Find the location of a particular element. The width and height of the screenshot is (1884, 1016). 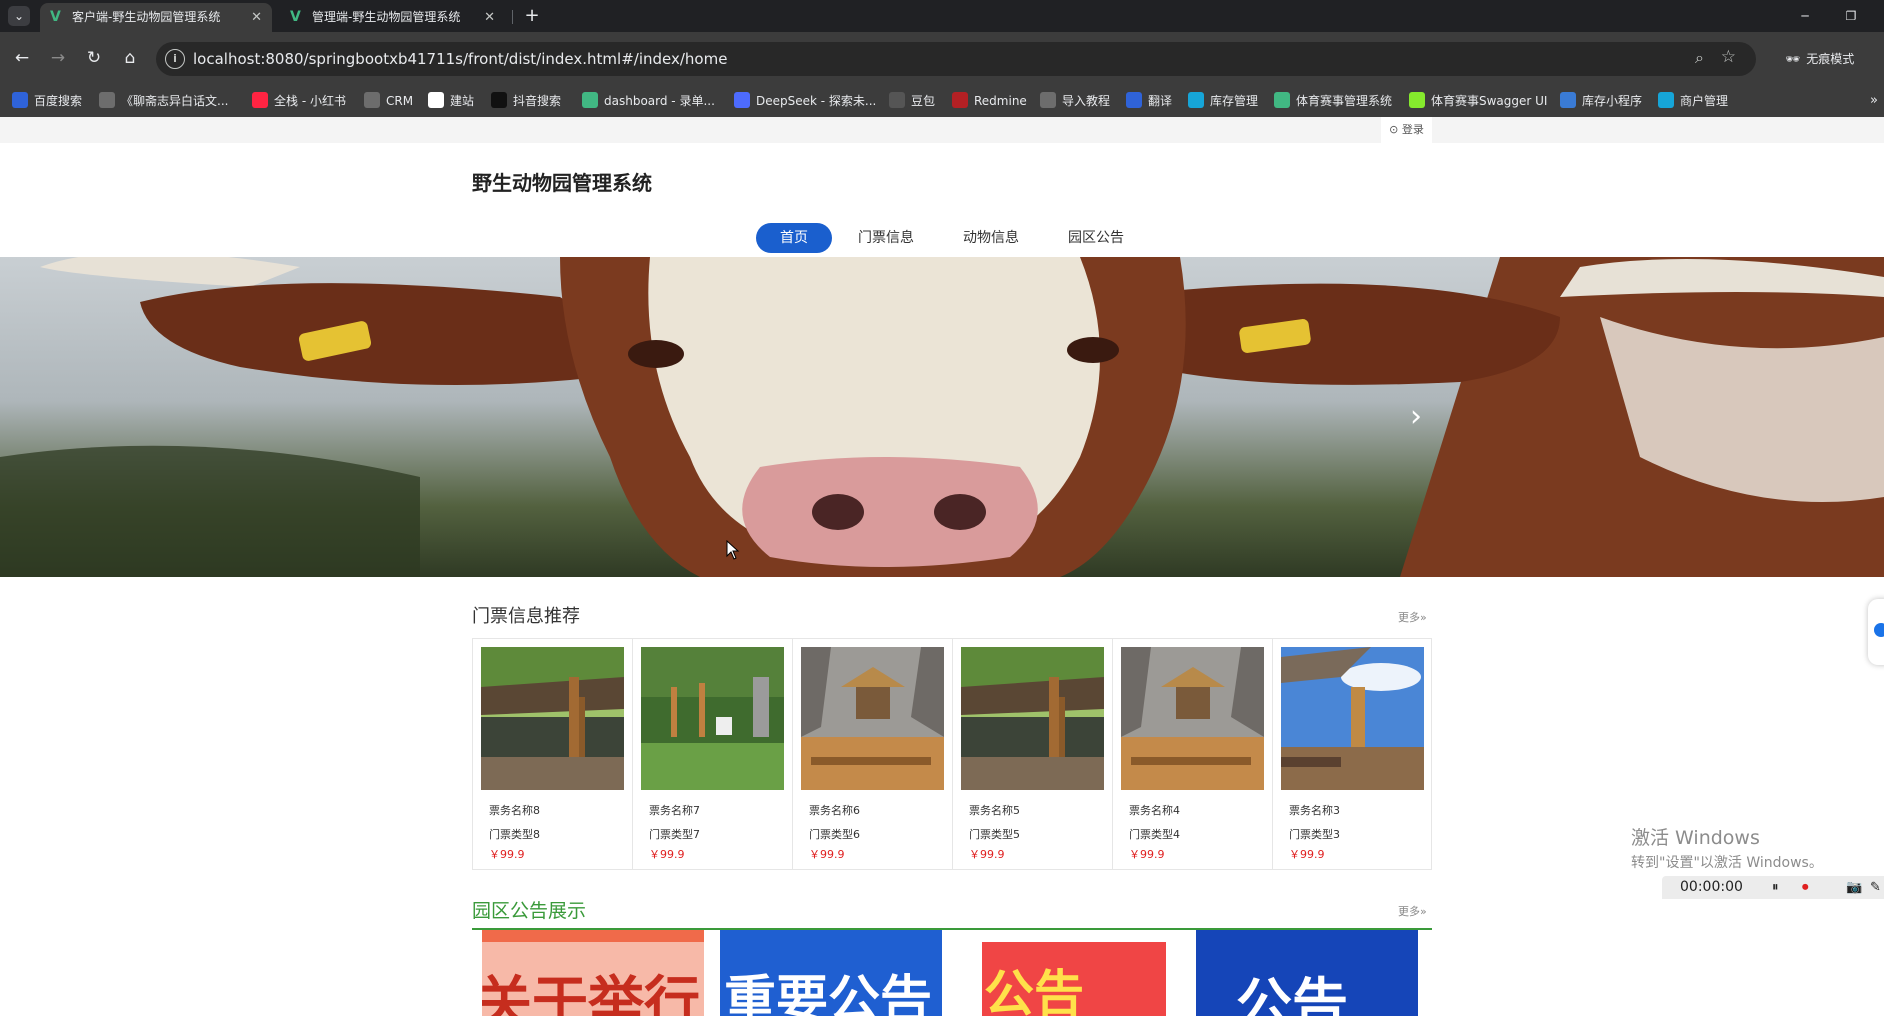

bookmark-item: 体育赛事Swagger UI is located at coordinates (1478, 101).